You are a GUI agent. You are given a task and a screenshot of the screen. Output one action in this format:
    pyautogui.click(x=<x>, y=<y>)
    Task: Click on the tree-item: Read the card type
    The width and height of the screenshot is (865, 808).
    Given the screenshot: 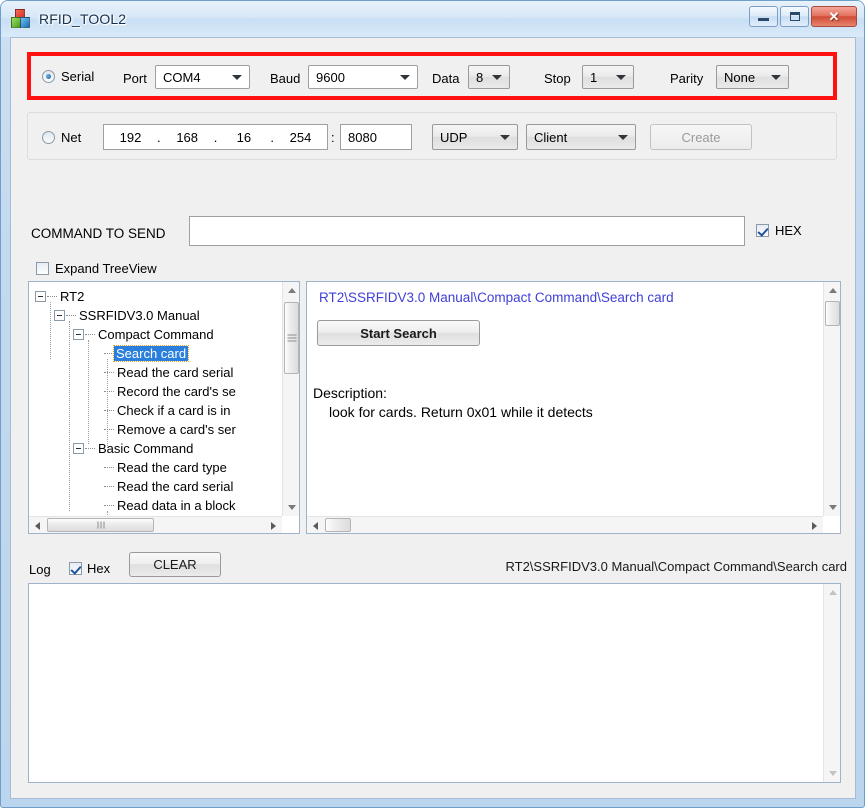 What is the action you would take?
    pyautogui.click(x=155, y=467)
    